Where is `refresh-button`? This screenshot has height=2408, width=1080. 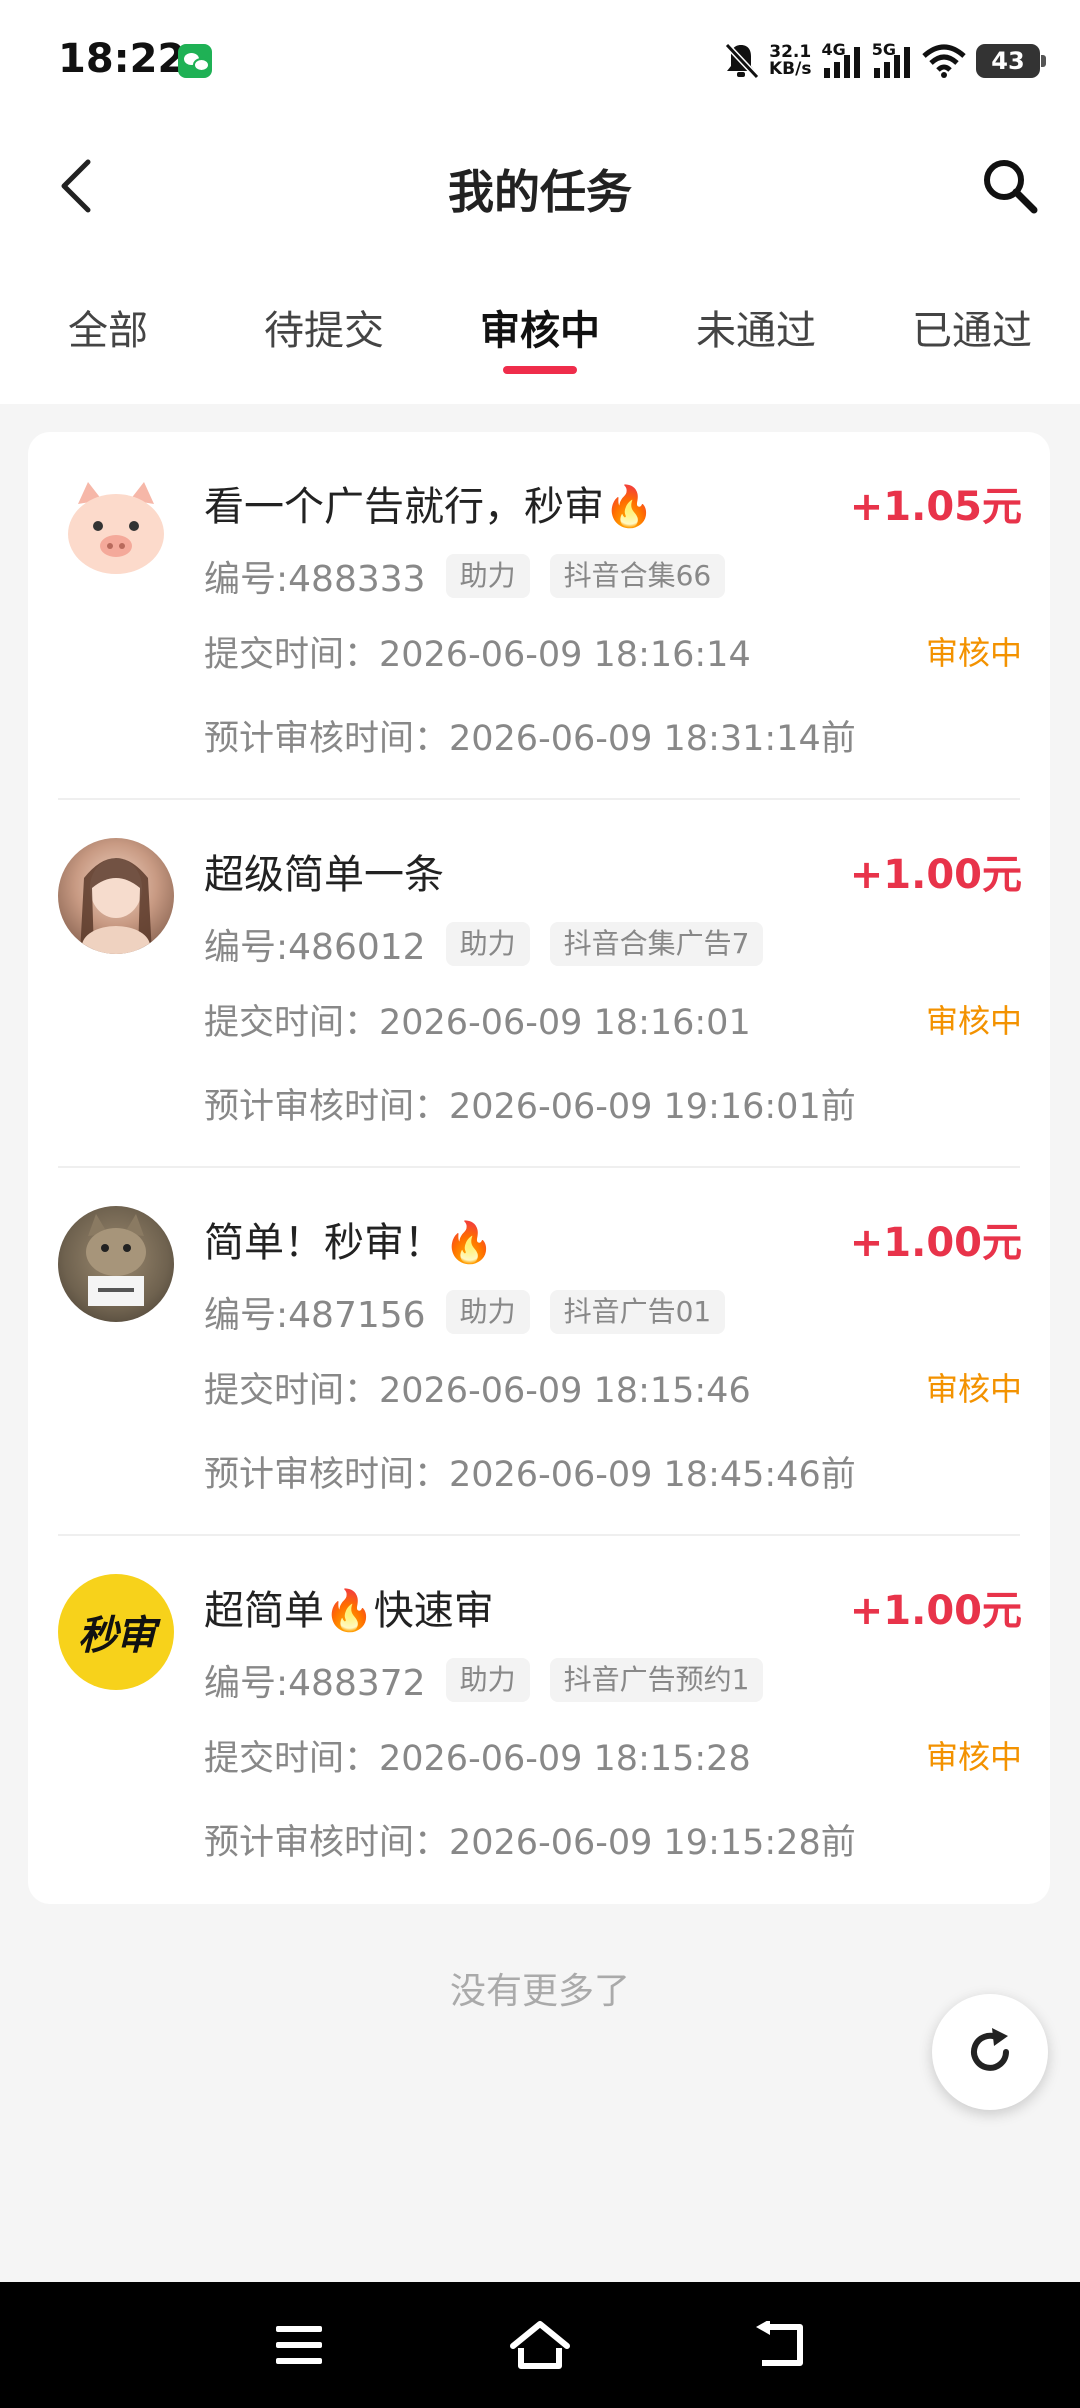 refresh-button is located at coordinates (990, 2052).